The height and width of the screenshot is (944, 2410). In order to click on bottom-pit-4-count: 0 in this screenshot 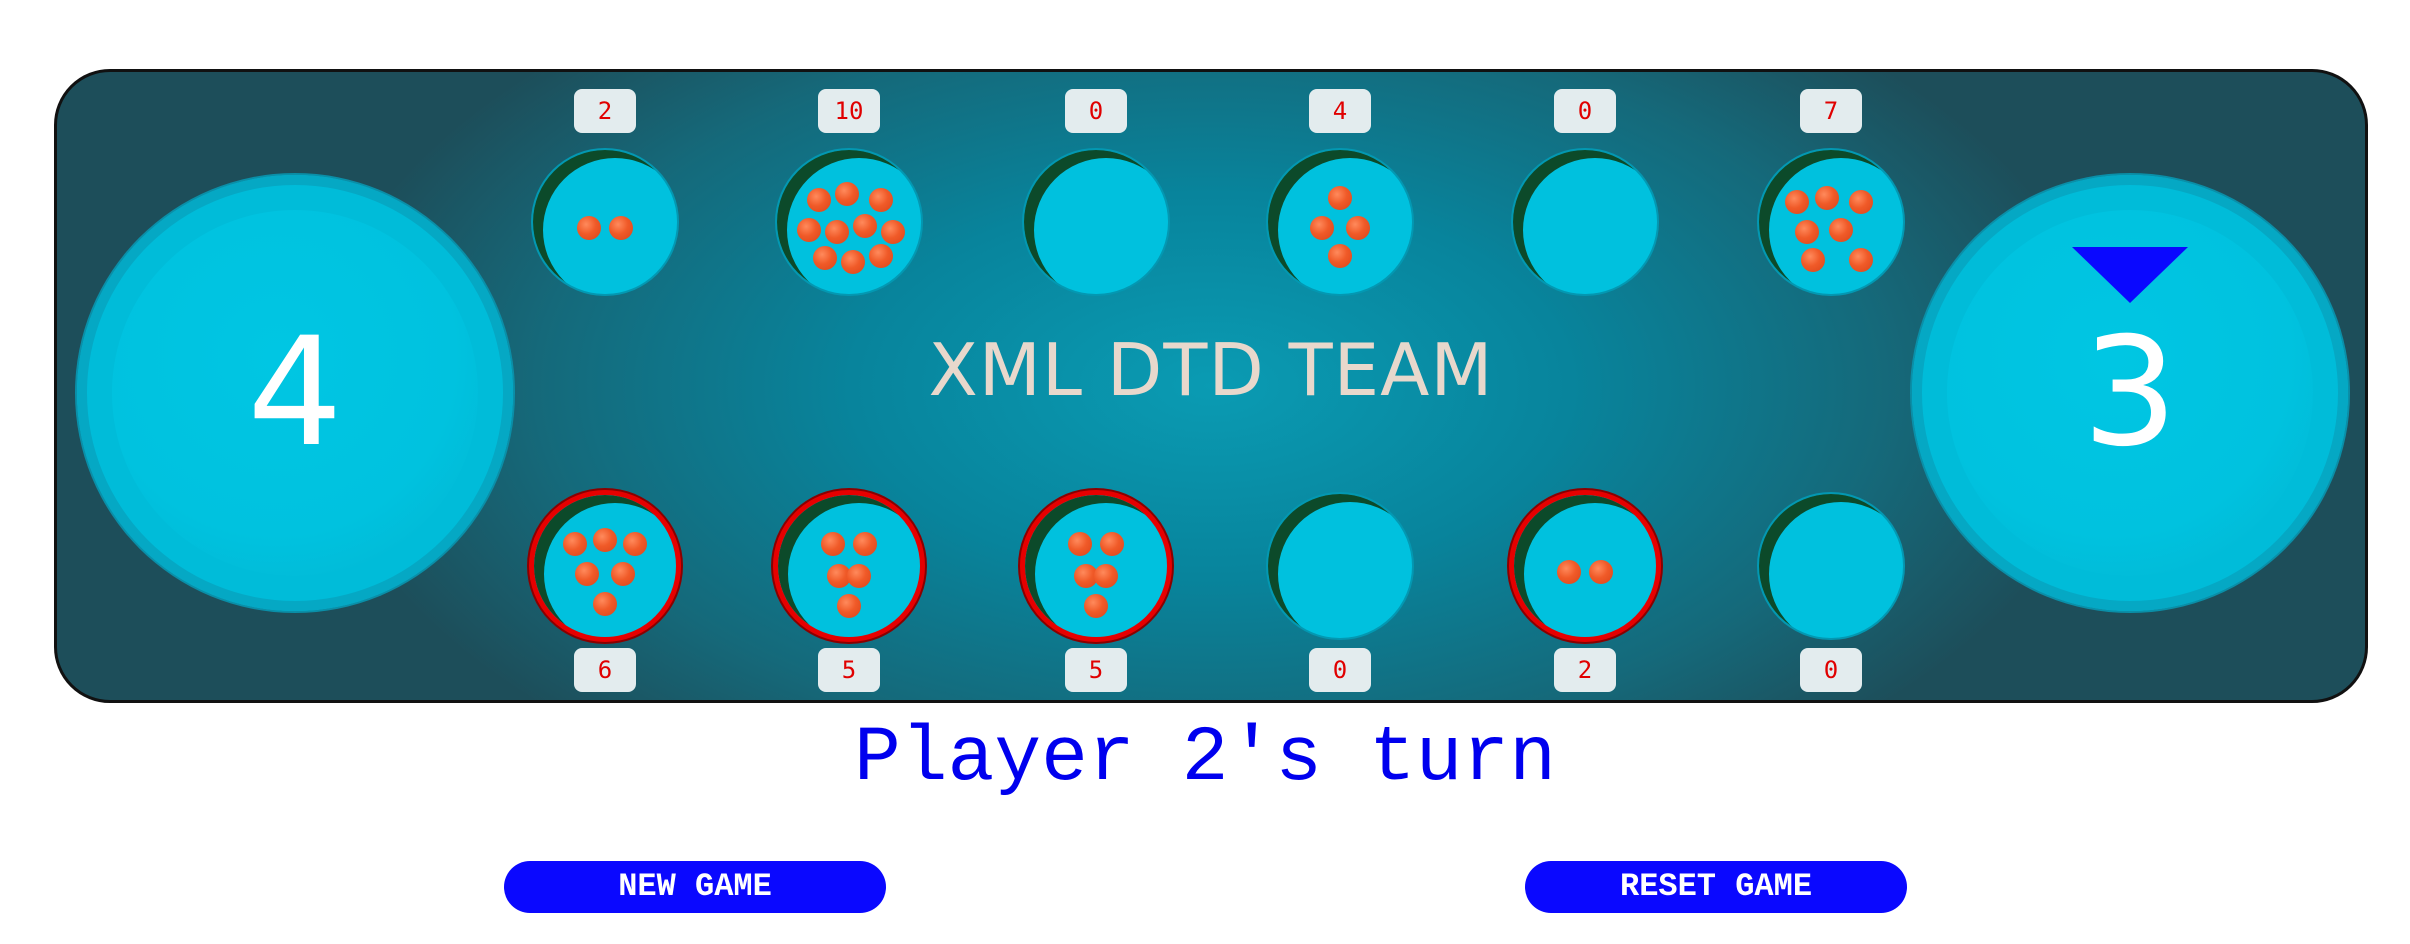, I will do `click(1340, 670)`.